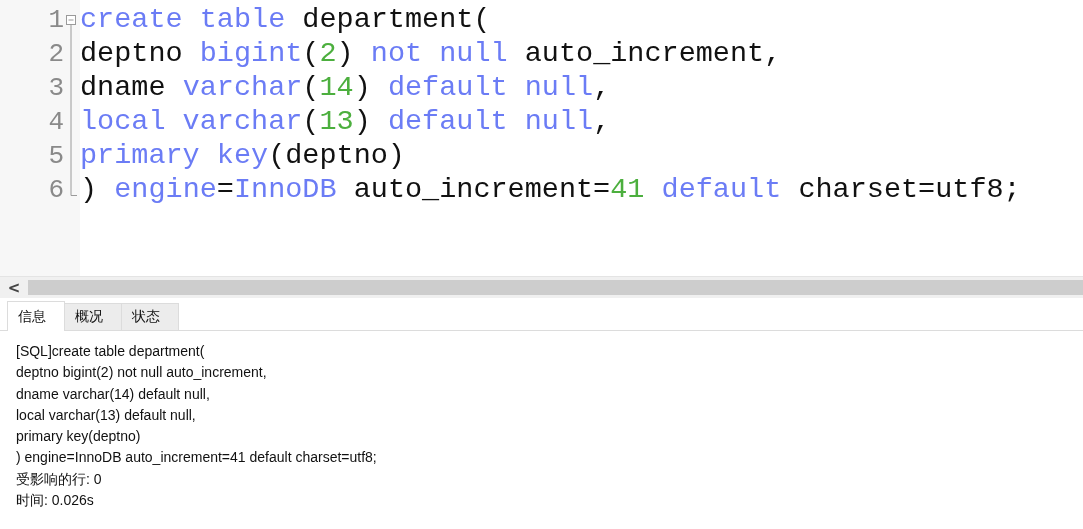  What do you see at coordinates (550, 190) in the screenshot?
I see `code-line: ) engine=InnoDB auto_increment=41 default charset=utf8;` at bounding box center [550, 190].